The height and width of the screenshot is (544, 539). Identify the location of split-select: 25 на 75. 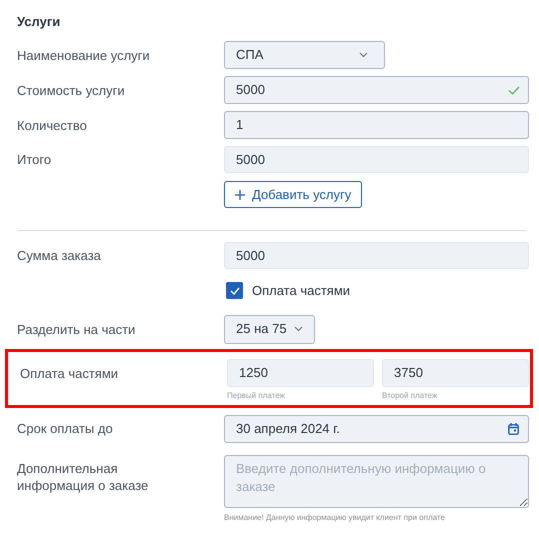
(269, 329).